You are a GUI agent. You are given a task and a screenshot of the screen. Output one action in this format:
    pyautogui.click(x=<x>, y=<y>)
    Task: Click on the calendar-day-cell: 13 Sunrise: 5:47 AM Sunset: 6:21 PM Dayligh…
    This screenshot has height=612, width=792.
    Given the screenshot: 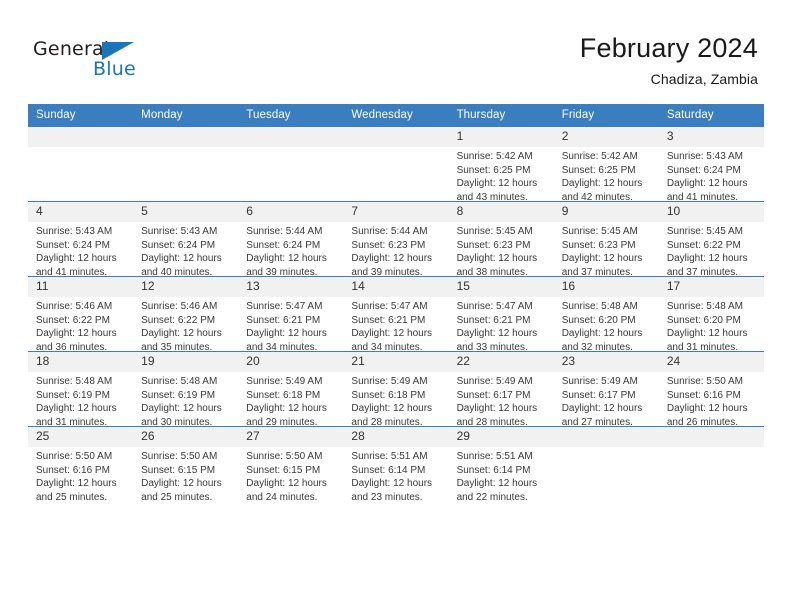 What is the action you would take?
    pyautogui.click(x=291, y=314)
    